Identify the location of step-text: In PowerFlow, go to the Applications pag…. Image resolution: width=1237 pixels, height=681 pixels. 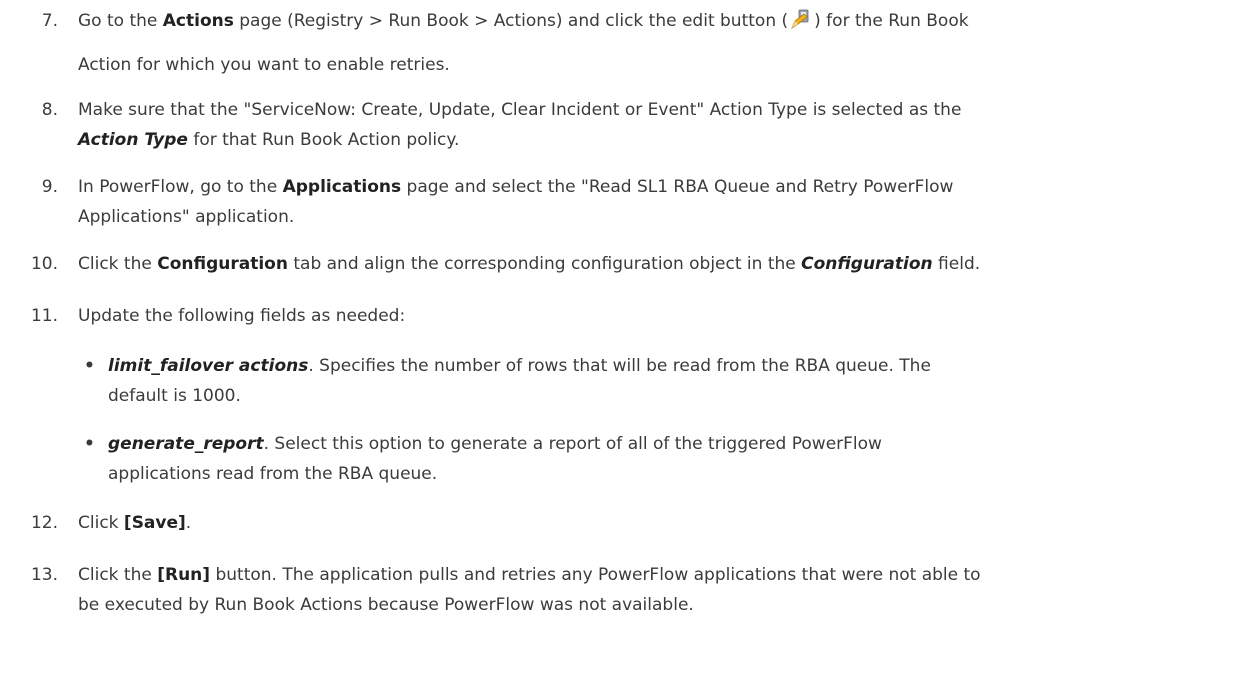
(516, 202).